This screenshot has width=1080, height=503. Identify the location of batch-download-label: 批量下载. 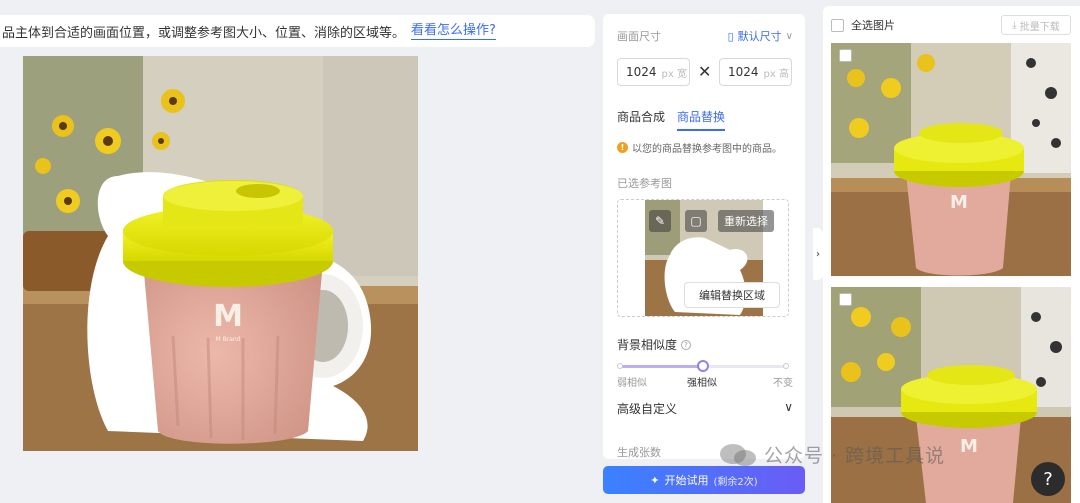
(1039, 27).